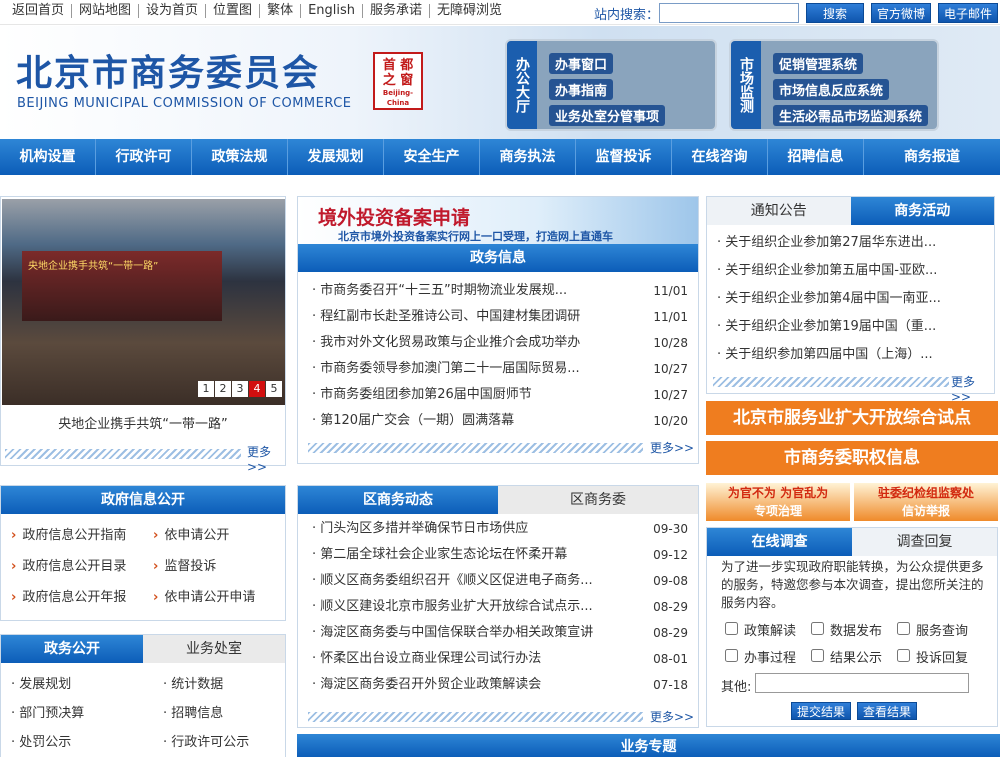 The image size is (1000, 760). I want to click on top-link-promise: 服务承诺, so click(397, 11).